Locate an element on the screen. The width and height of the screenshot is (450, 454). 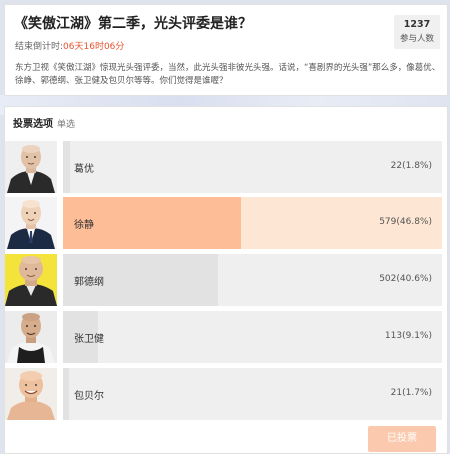
vote-option-row: 徐静 579(46.8%) is located at coordinates (226, 223).